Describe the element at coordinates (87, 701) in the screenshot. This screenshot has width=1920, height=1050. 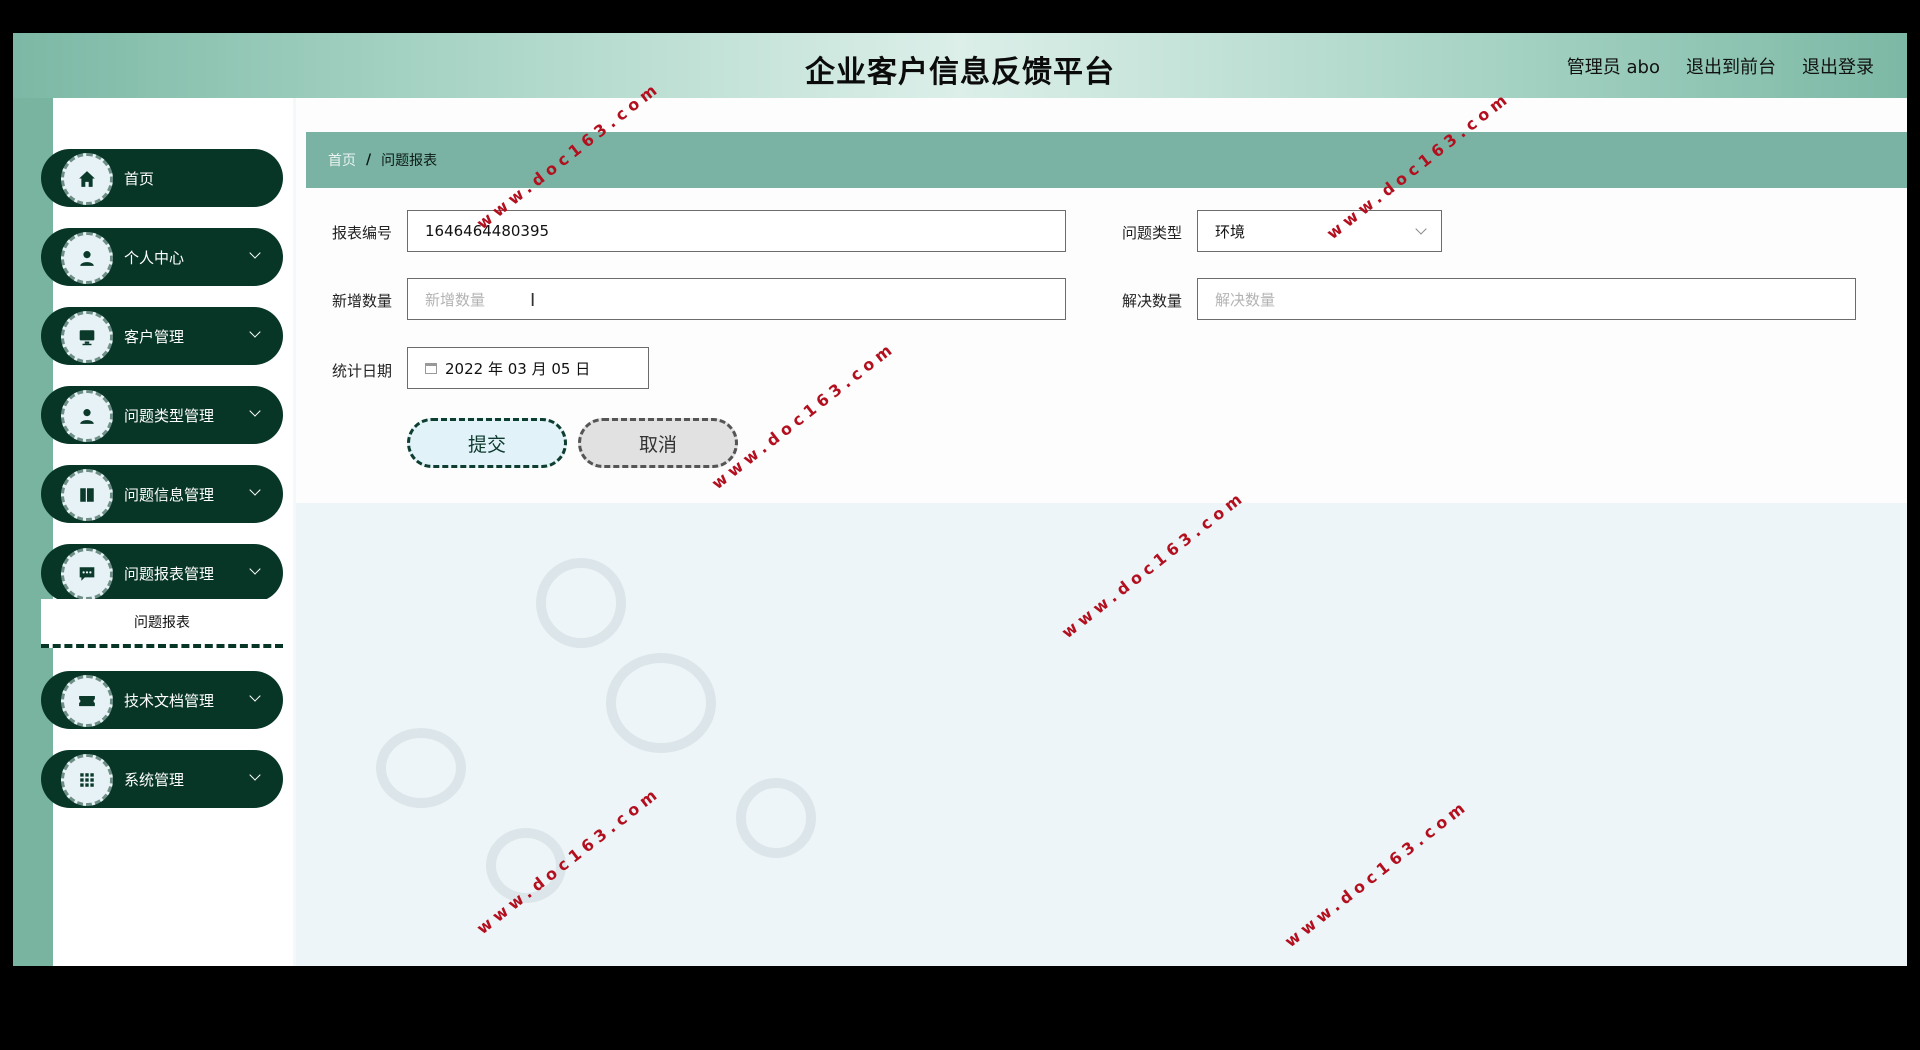
I see `ticket-icon` at that location.